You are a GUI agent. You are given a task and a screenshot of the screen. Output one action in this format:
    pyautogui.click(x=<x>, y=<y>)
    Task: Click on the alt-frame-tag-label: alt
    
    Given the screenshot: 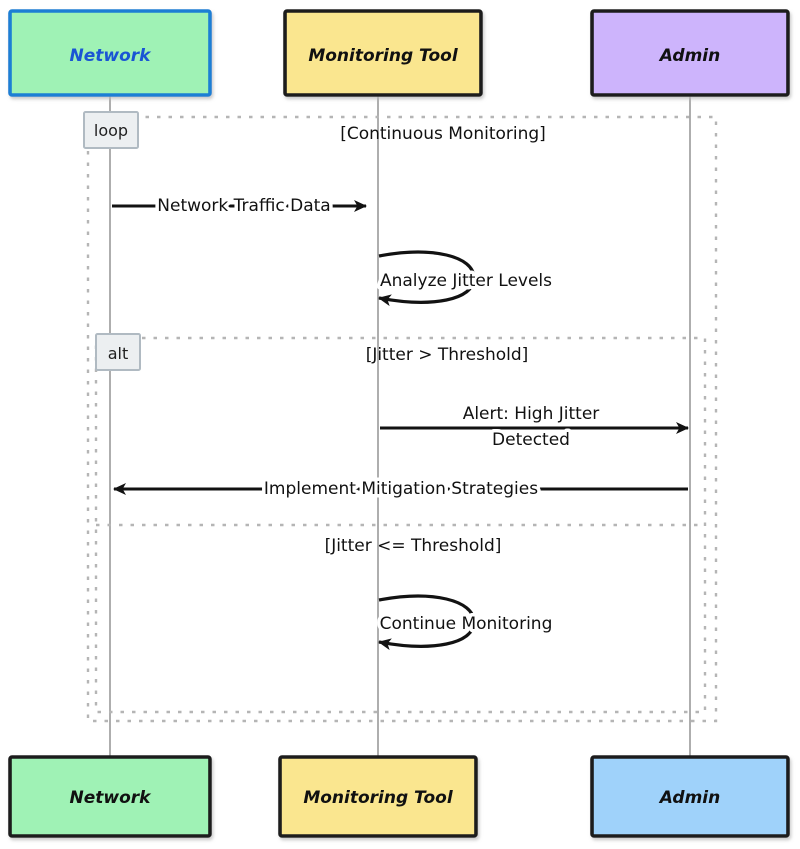 What is the action you would take?
    pyautogui.click(x=118, y=353)
    